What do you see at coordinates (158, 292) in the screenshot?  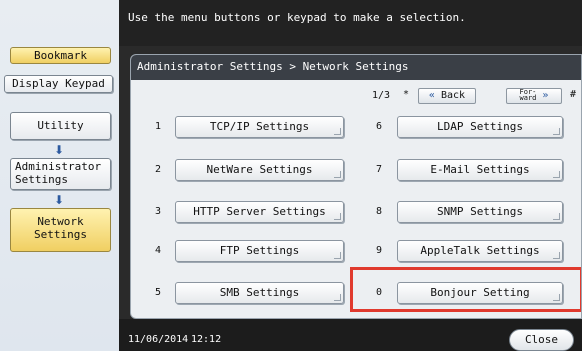 I see `setting-number: 5` at bounding box center [158, 292].